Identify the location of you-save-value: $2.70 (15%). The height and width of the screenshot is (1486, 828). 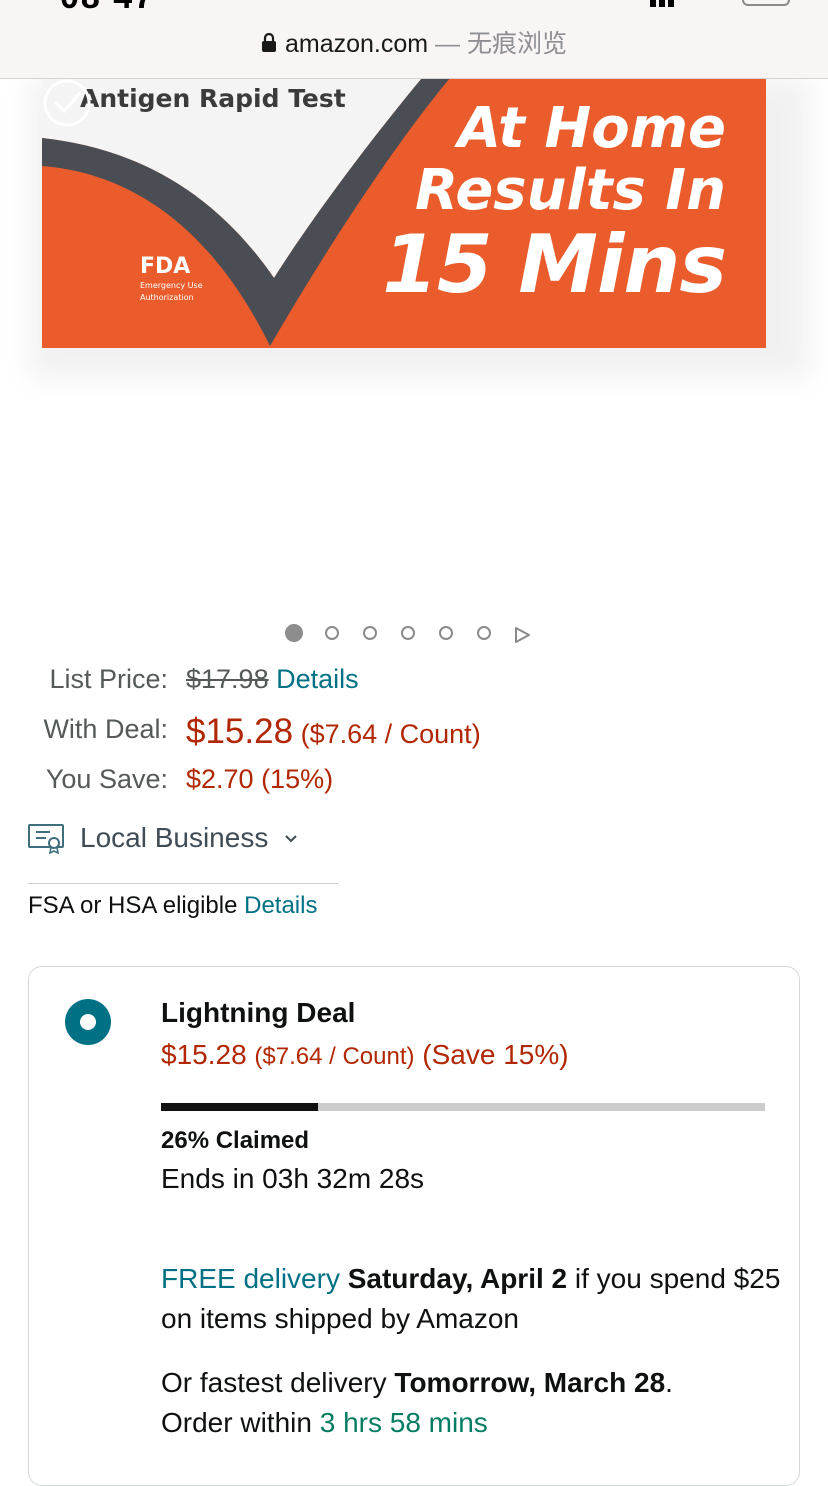
(260, 779).